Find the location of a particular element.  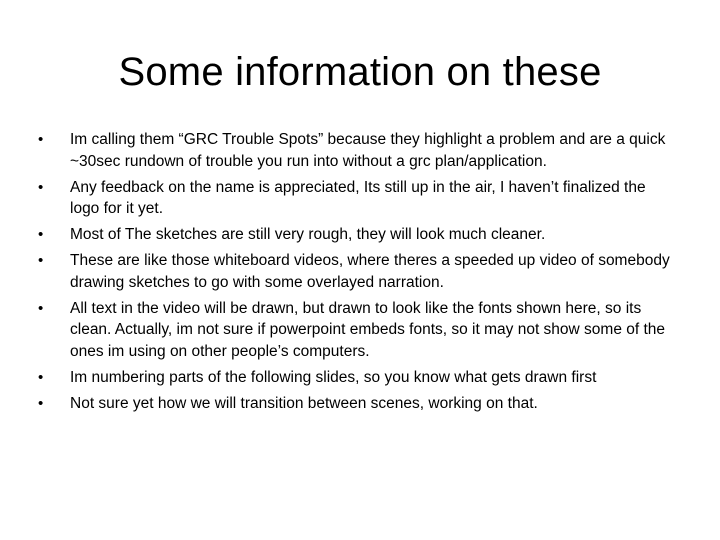

slide-title: Some information on these is located at coordinates (360, 72).